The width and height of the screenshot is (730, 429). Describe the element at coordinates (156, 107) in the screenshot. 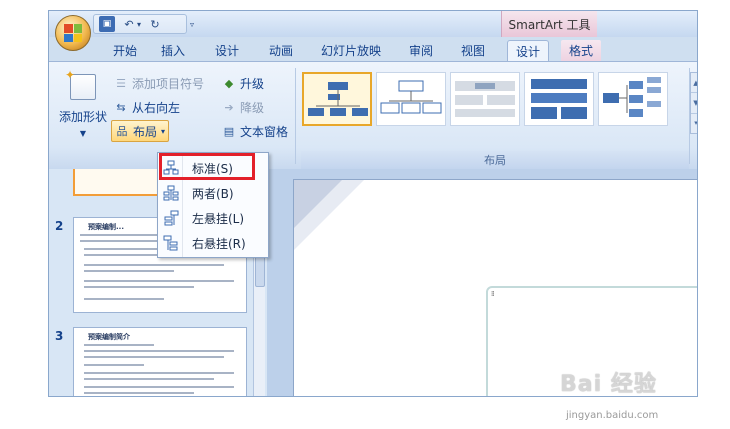

I see `right-to-left-label: 从右向左` at that location.